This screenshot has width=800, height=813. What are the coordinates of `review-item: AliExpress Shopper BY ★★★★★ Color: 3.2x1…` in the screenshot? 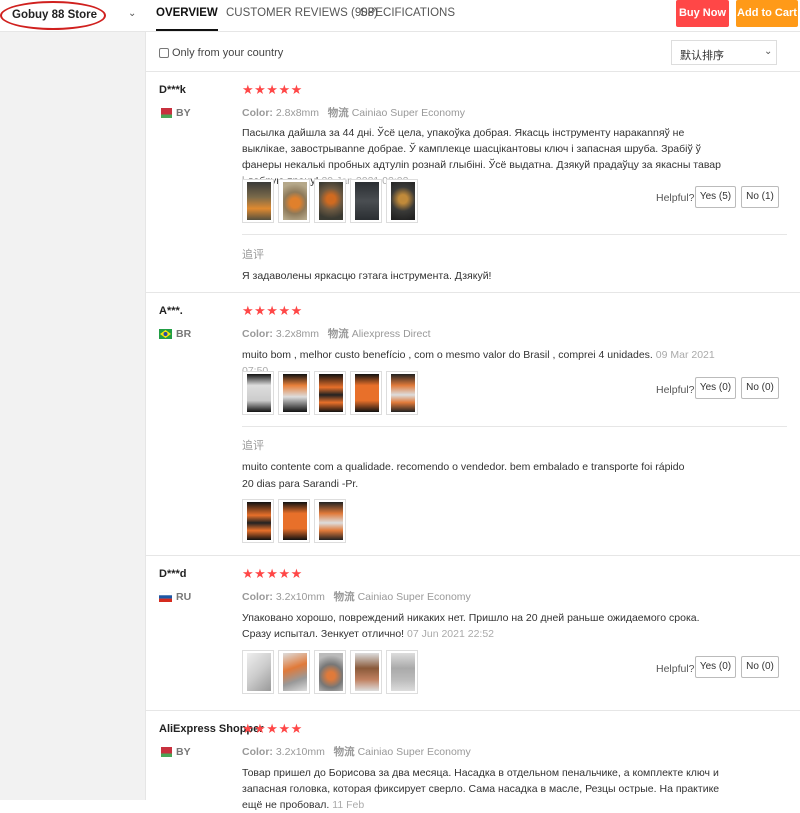 It's located at (473, 761).